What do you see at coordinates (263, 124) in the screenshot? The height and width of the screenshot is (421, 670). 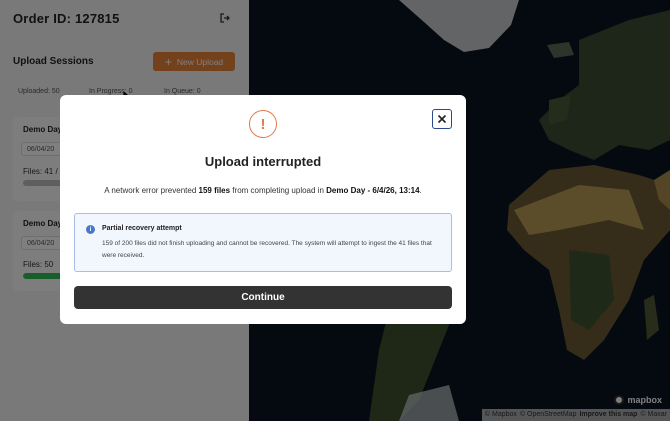 I see `warning-icon: !` at bounding box center [263, 124].